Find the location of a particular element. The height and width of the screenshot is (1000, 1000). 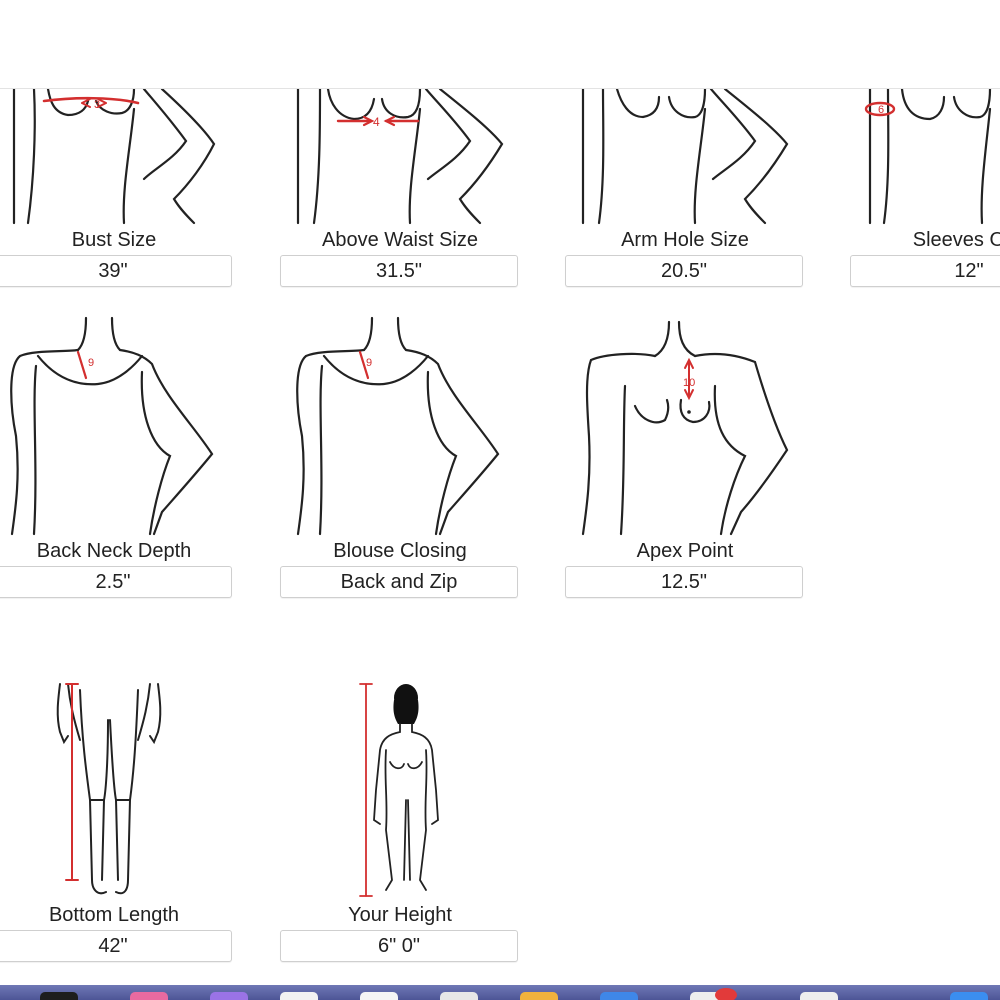

macos-dock is located at coordinates (500, 992).